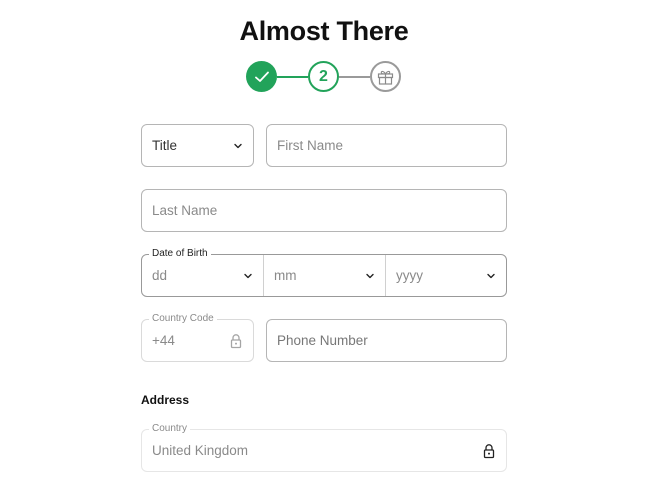  What do you see at coordinates (185, 210) in the screenshot?
I see `last-name-placeholder: Last Name` at bounding box center [185, 210].